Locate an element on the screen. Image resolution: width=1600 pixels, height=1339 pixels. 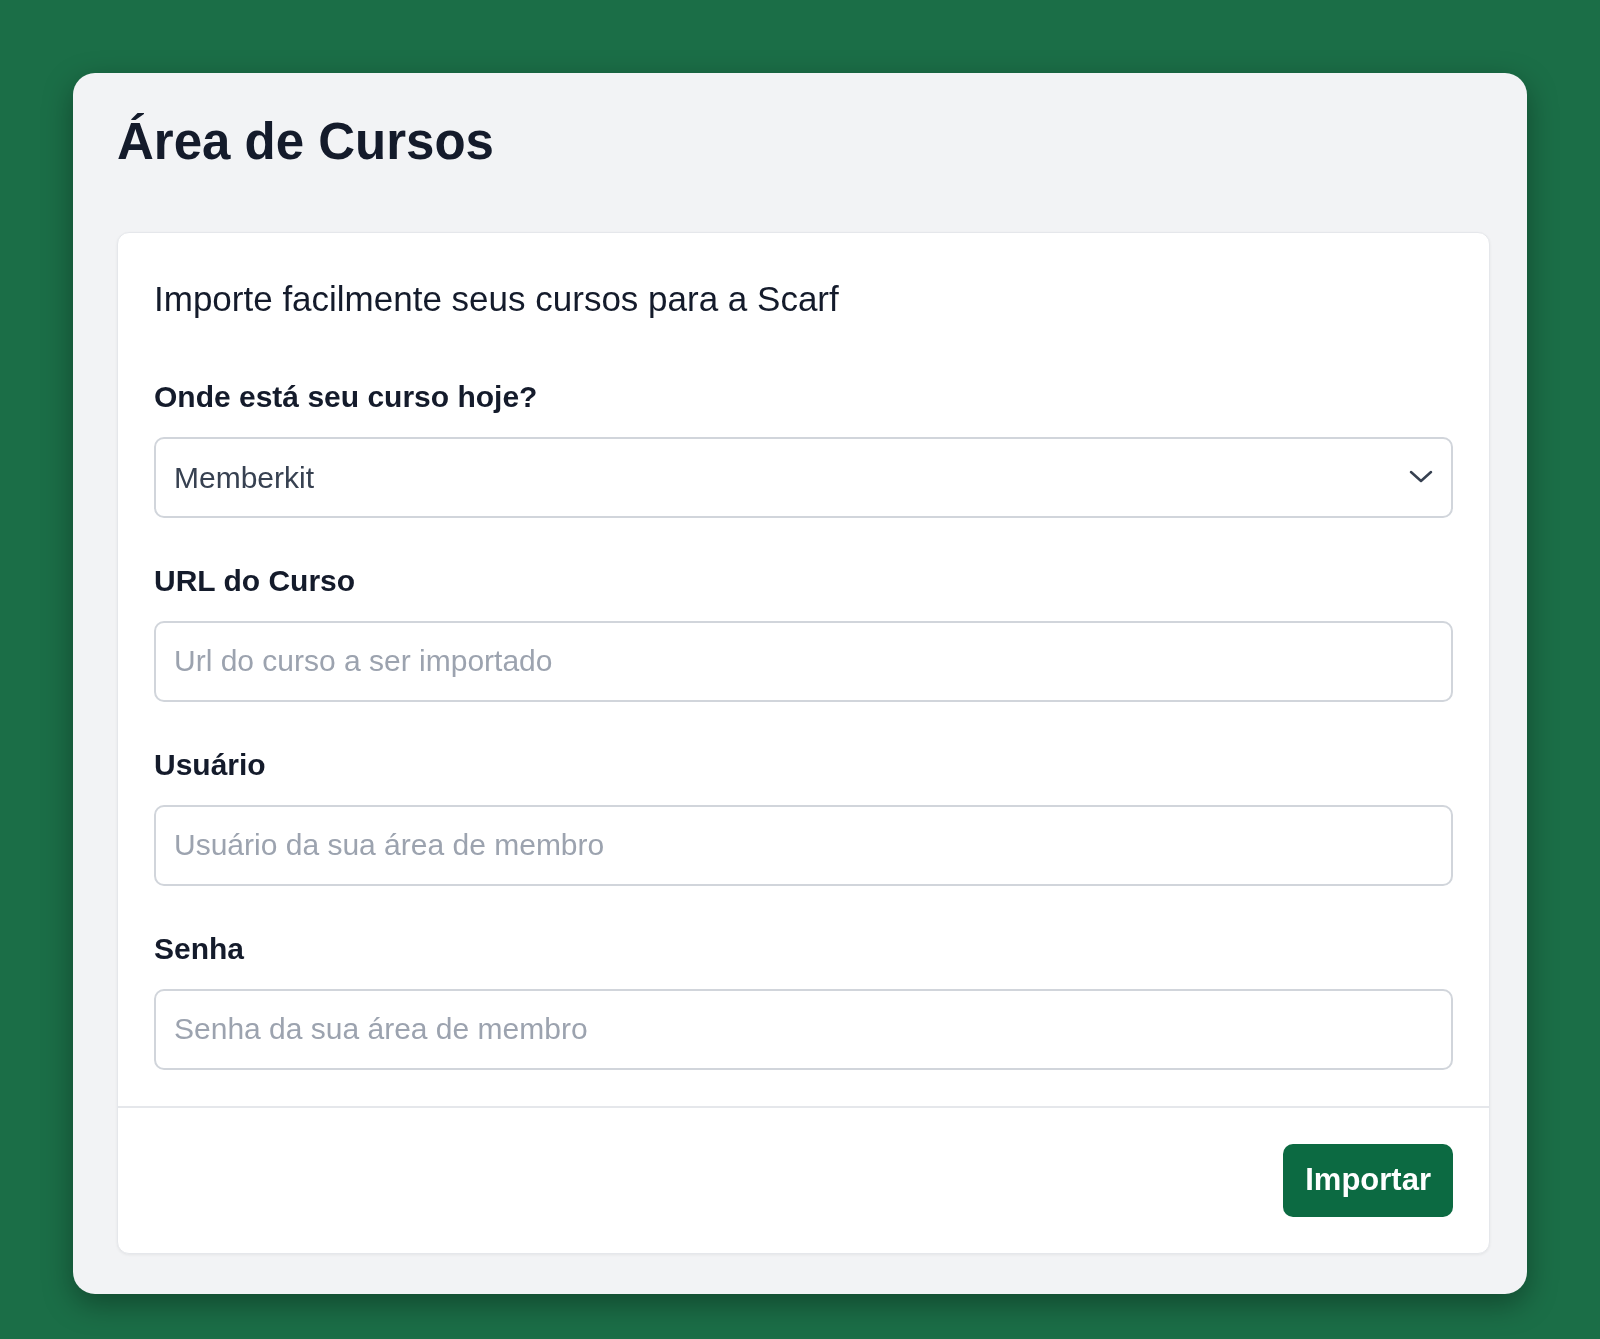
field-label: Onde está seu curso hoje? is located at coordinates (346, 396).